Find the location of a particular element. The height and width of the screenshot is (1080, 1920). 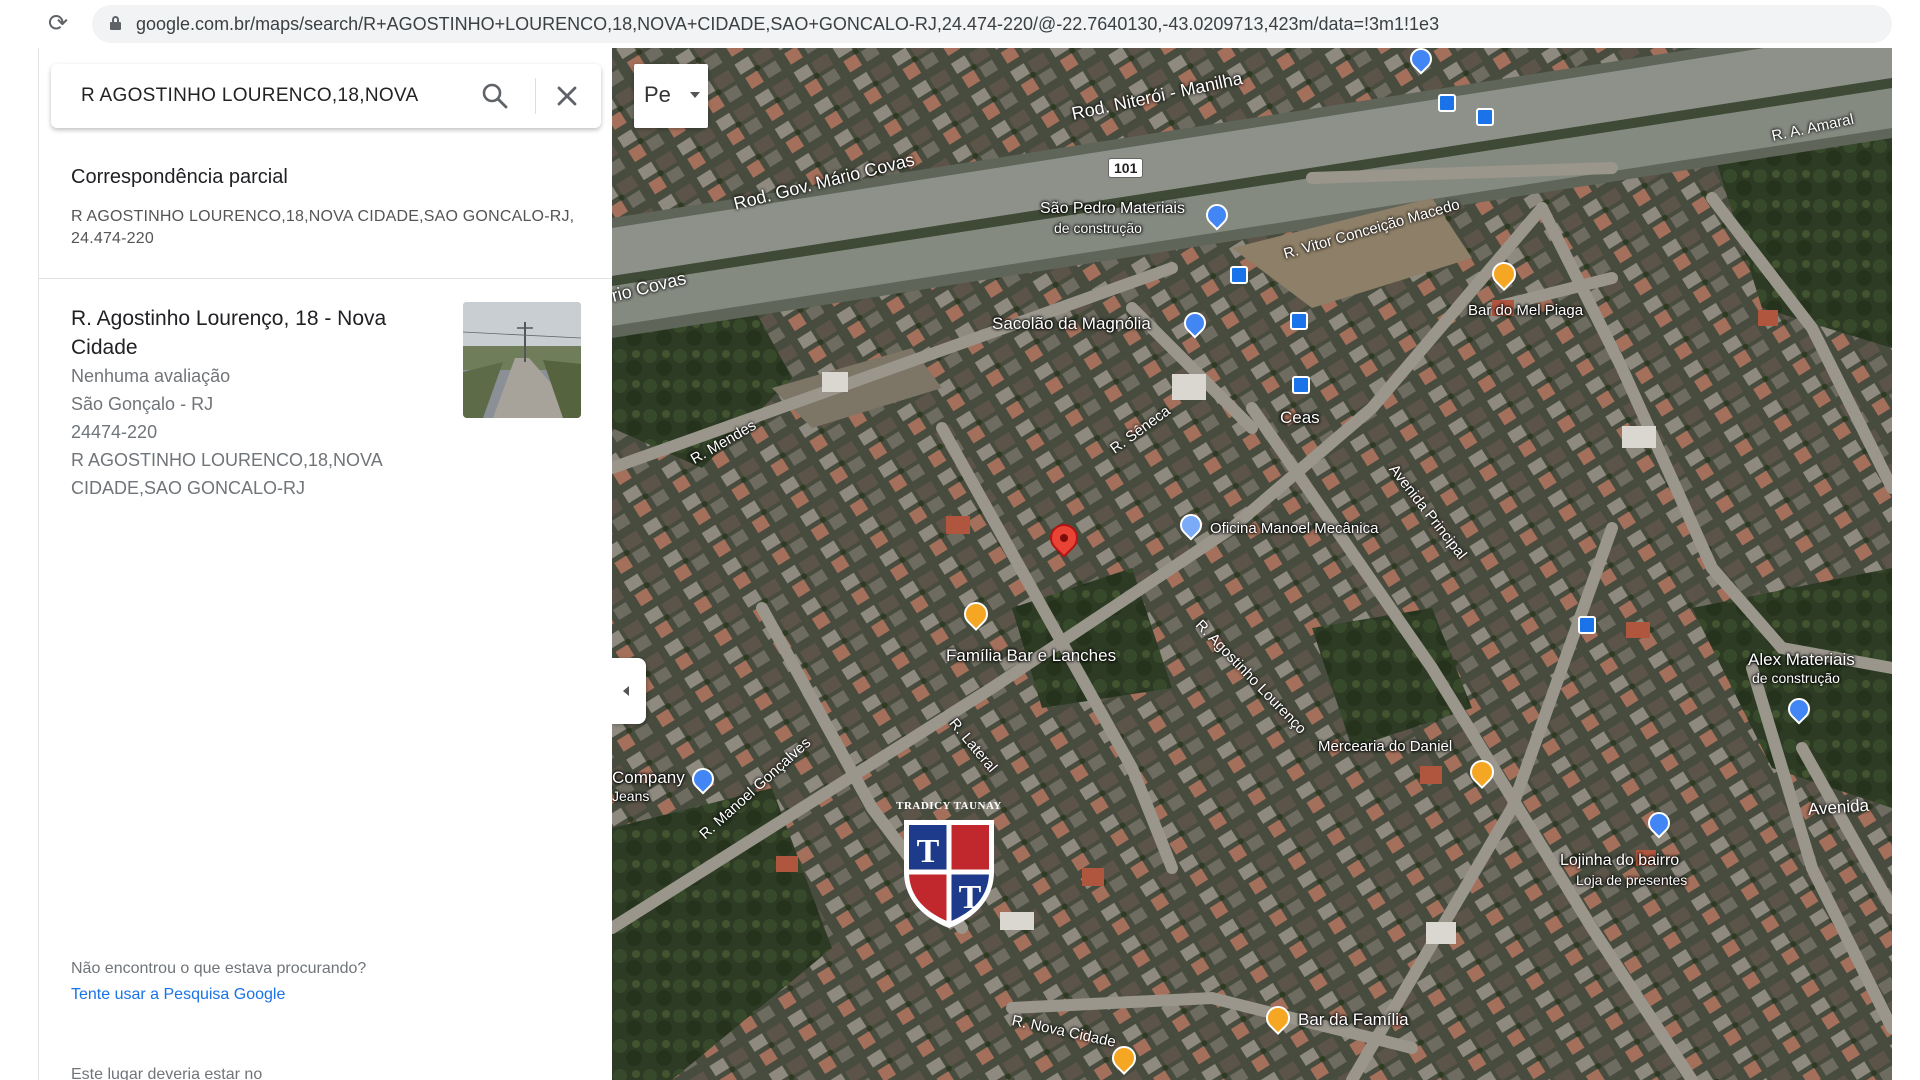

search-divider is located at coordinates (535, 96).